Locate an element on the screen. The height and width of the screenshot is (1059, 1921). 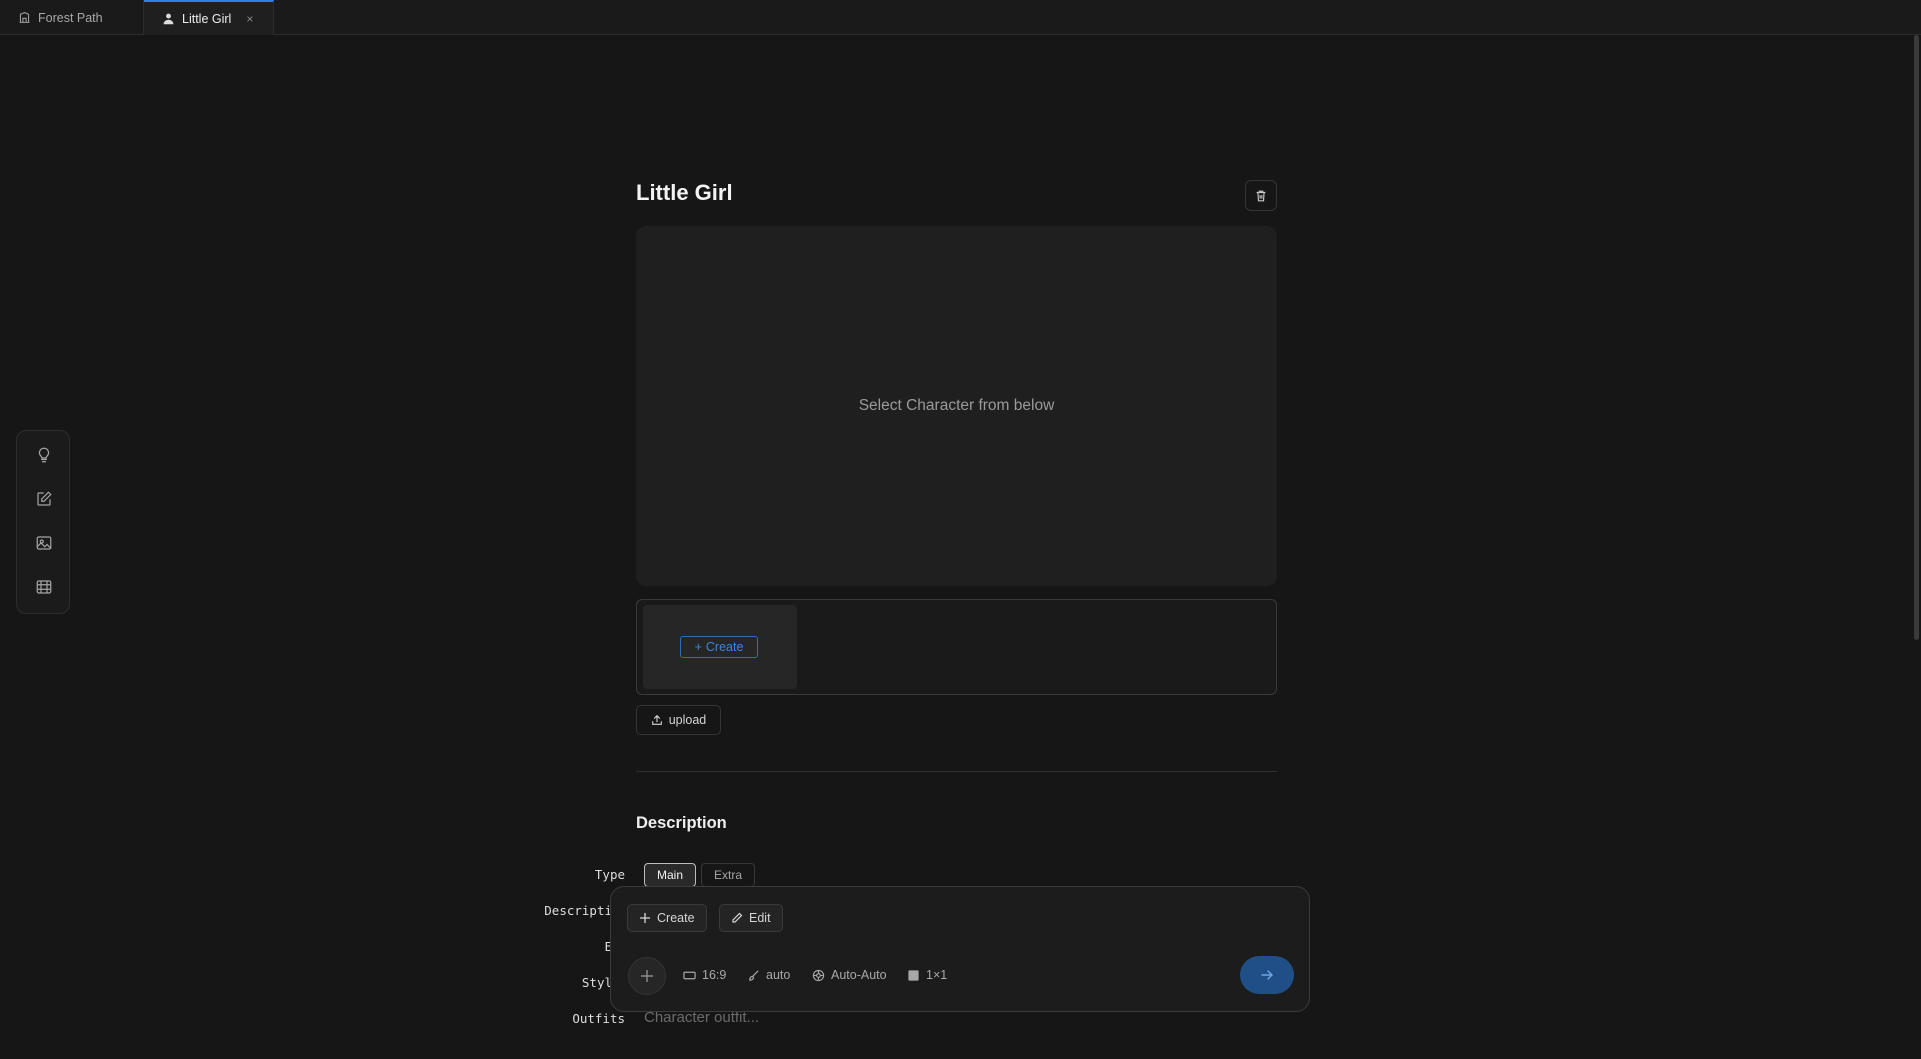
grid-value: 1×1 is located at coordinates (937, 975).